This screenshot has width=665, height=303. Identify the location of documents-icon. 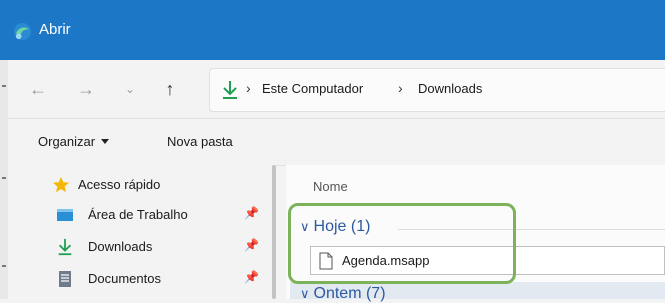
(65, 279).